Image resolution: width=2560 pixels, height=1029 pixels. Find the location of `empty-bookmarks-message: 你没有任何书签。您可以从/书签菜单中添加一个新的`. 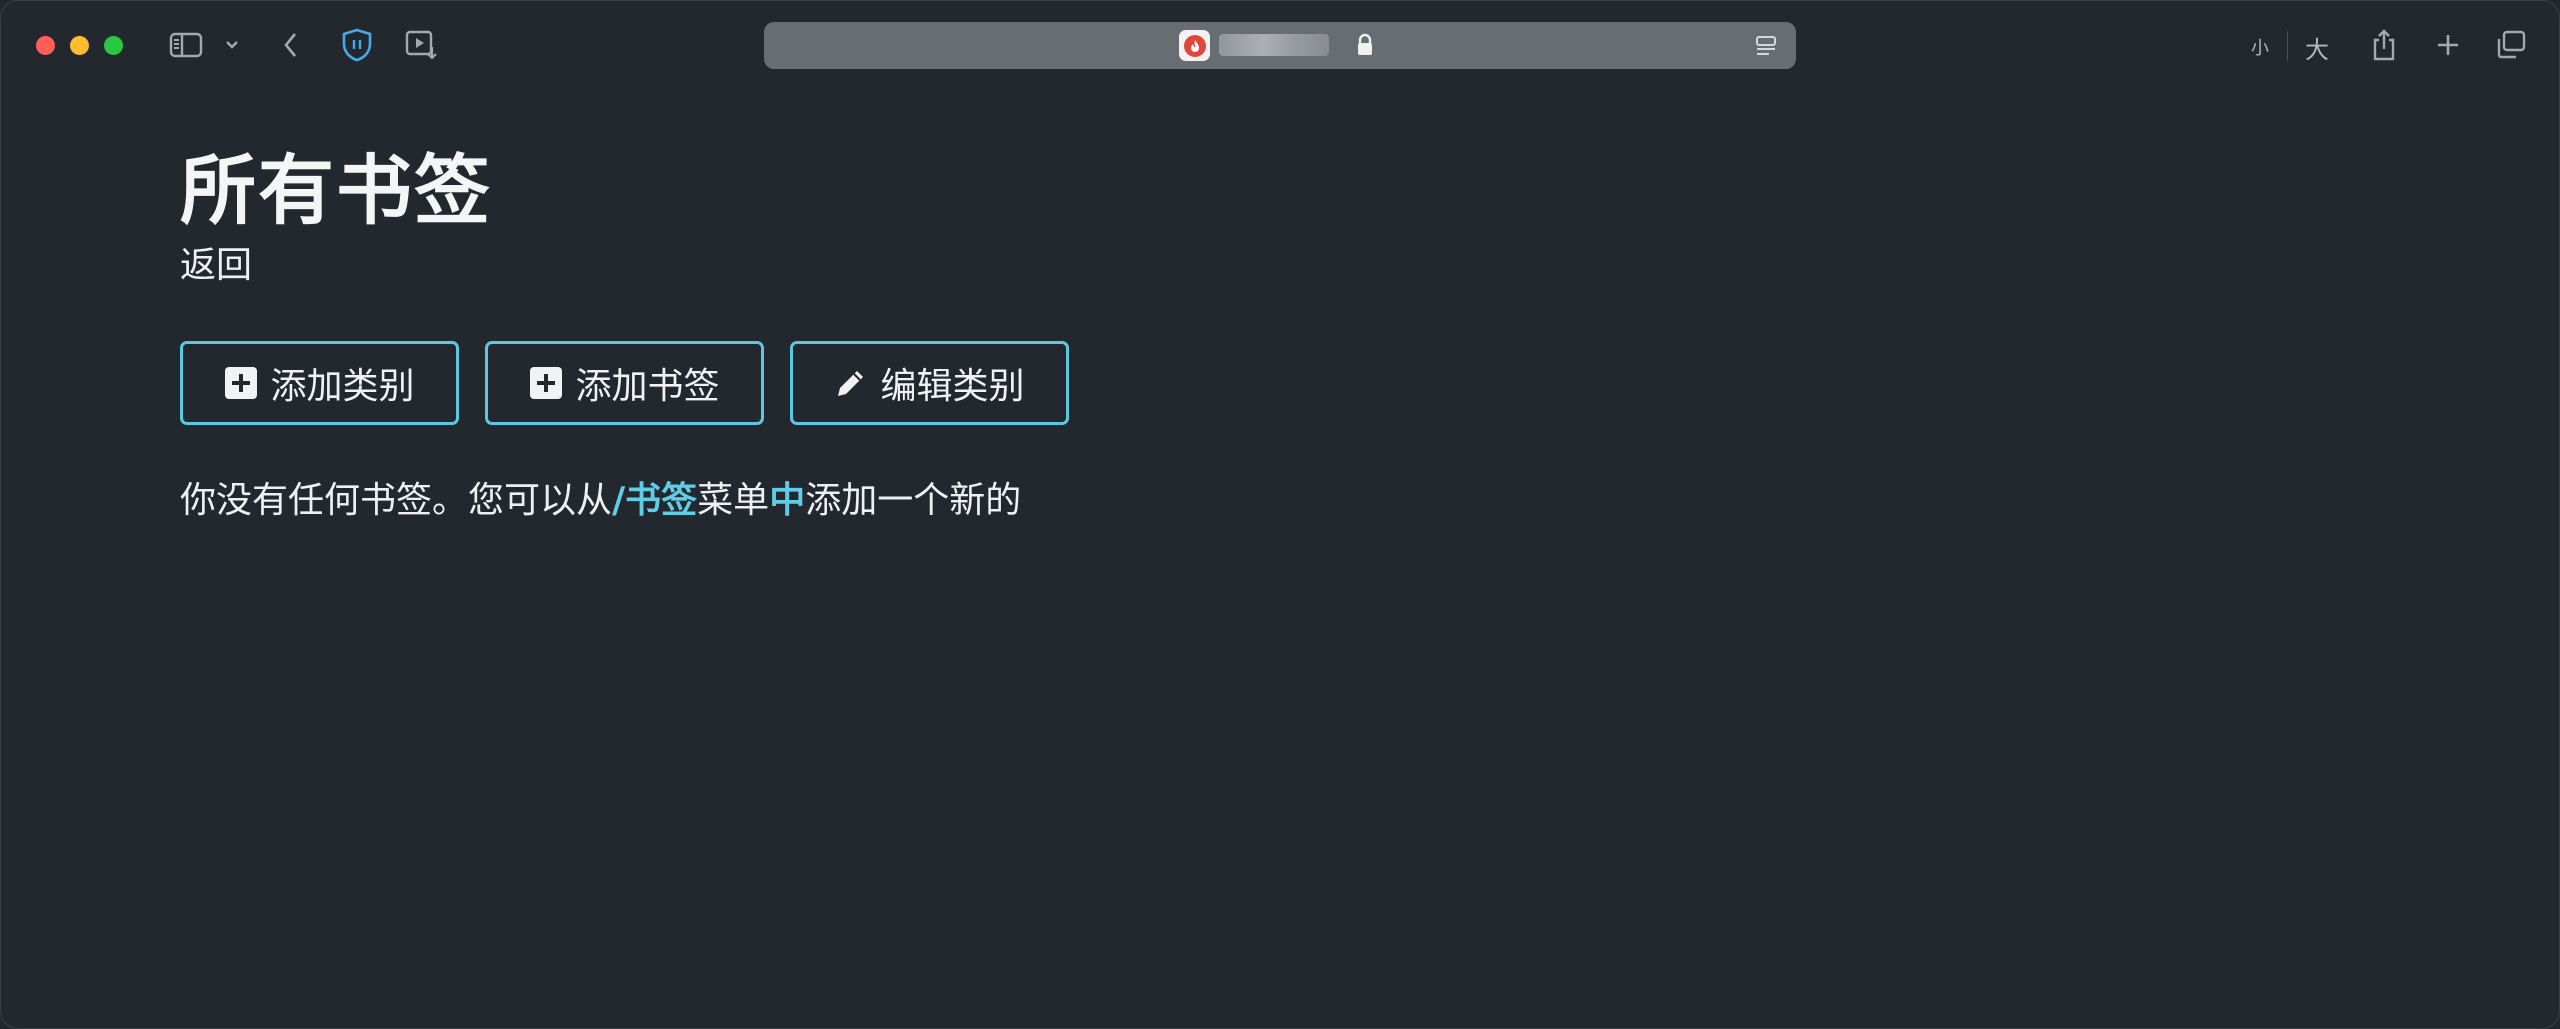

empty-bookmarks-message: 你没有任何书签。您可以从/书签菜单中添加一个新的 is located at coordinates (1369, 501).